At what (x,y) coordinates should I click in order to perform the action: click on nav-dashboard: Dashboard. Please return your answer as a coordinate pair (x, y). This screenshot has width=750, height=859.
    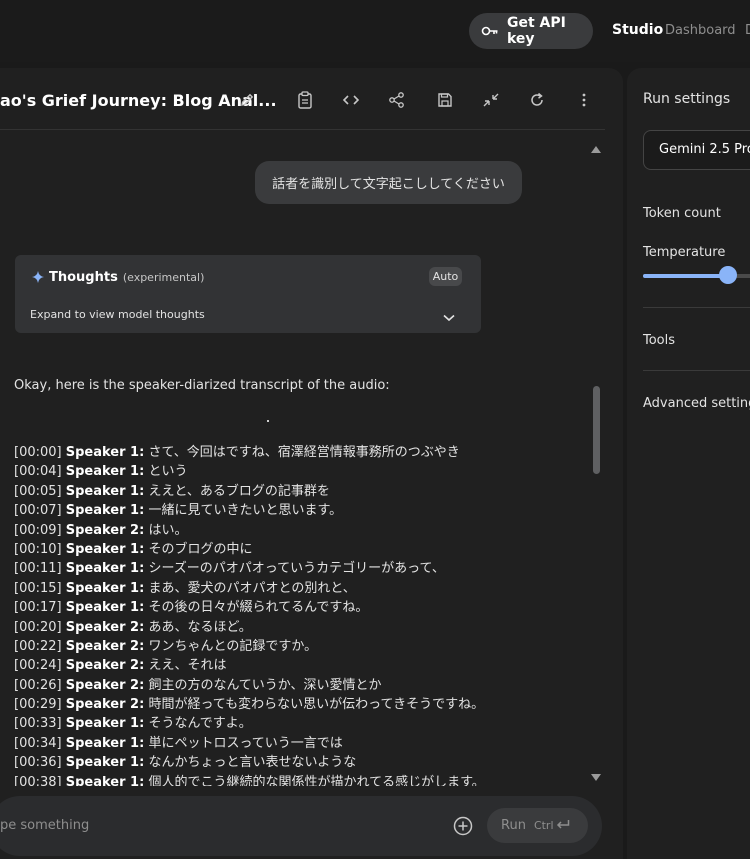
    Looking at the image, I should click on (700, 30).